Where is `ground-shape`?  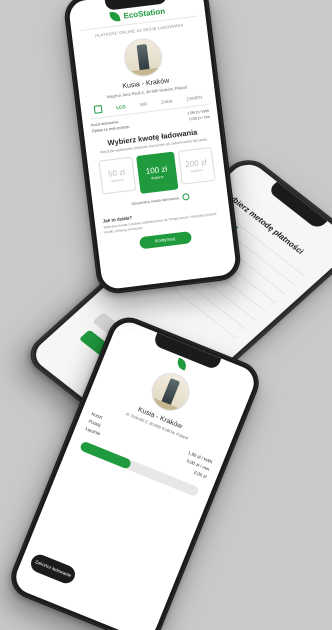 ground-shape is located at coordinates (144, 72).